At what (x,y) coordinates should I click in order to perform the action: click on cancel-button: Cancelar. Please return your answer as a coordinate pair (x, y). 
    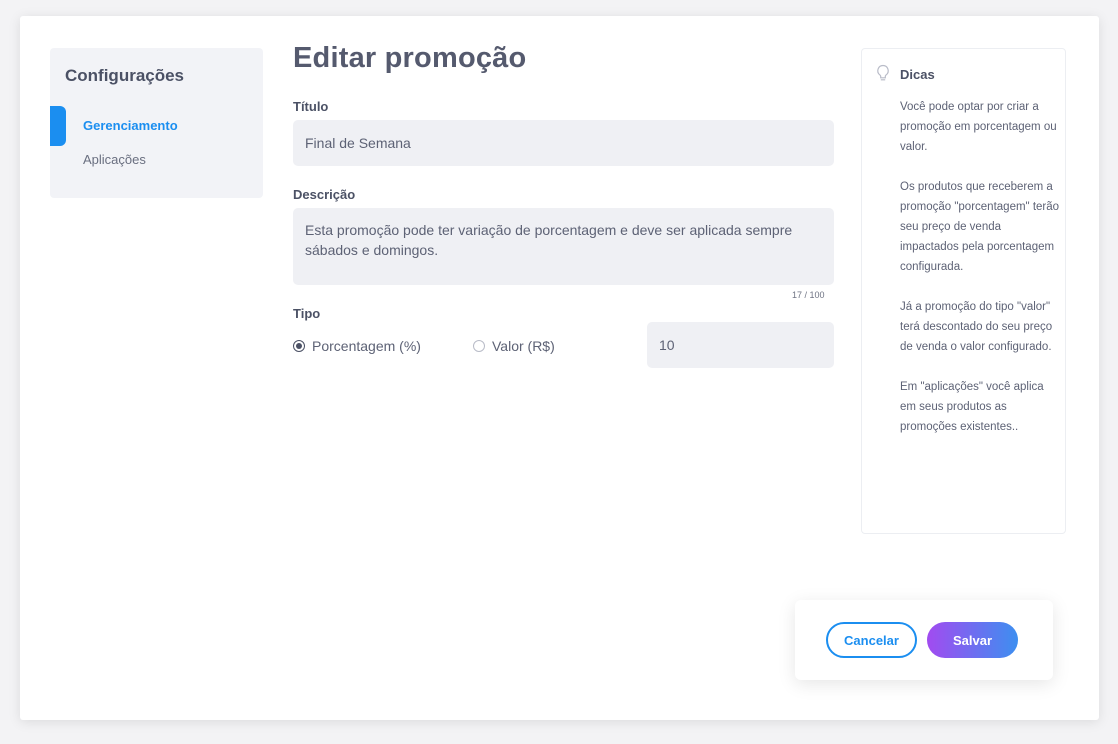
    Looking at the image, I should click on (871, 640).